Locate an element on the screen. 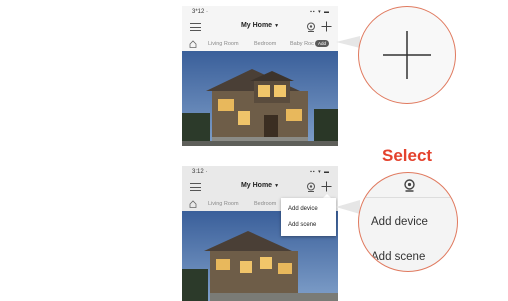 The image size is (508, 301). house-illustration is located at coordinates (260, 98).